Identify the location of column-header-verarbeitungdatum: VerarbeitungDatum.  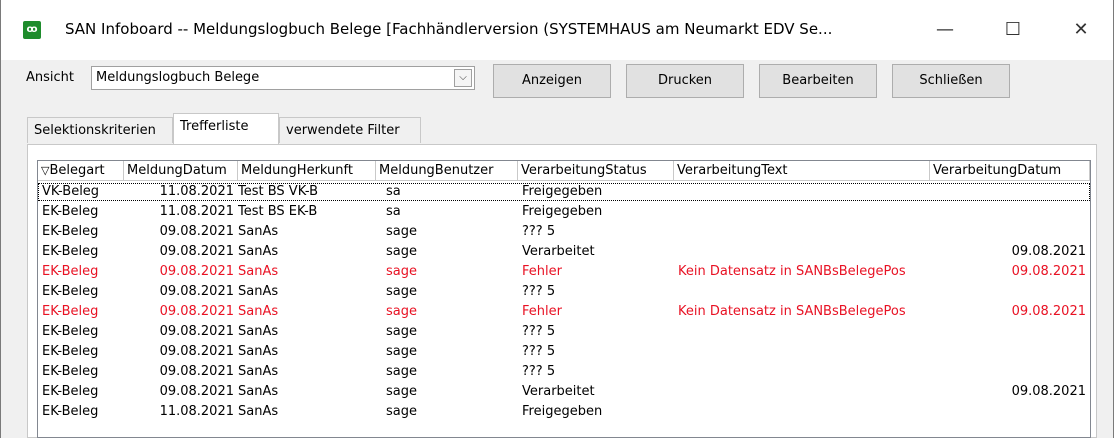
(1010, 171).